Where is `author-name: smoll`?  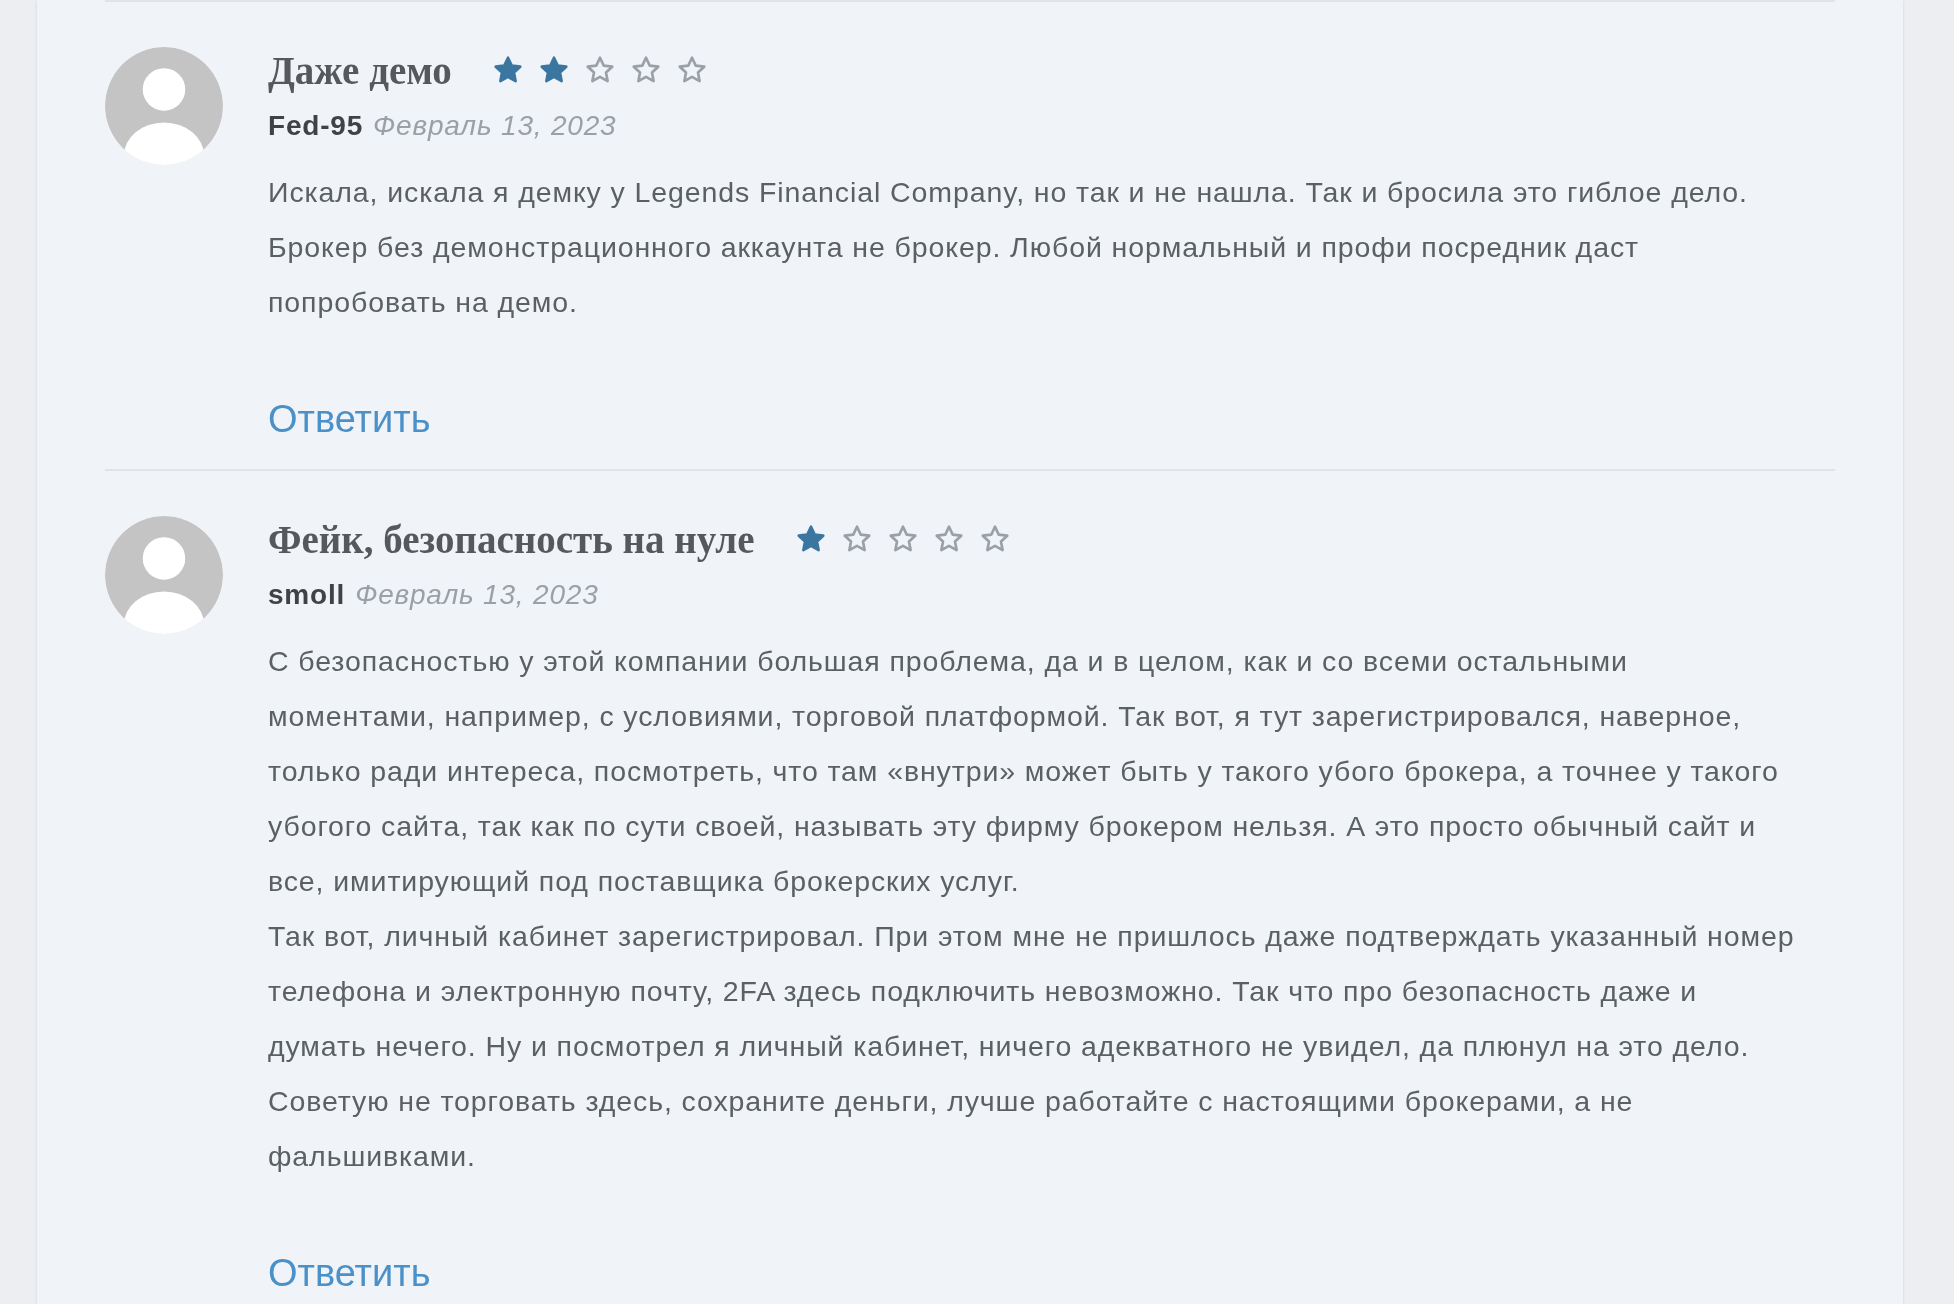
author-name: smoll is located at coordinates (307, 595).